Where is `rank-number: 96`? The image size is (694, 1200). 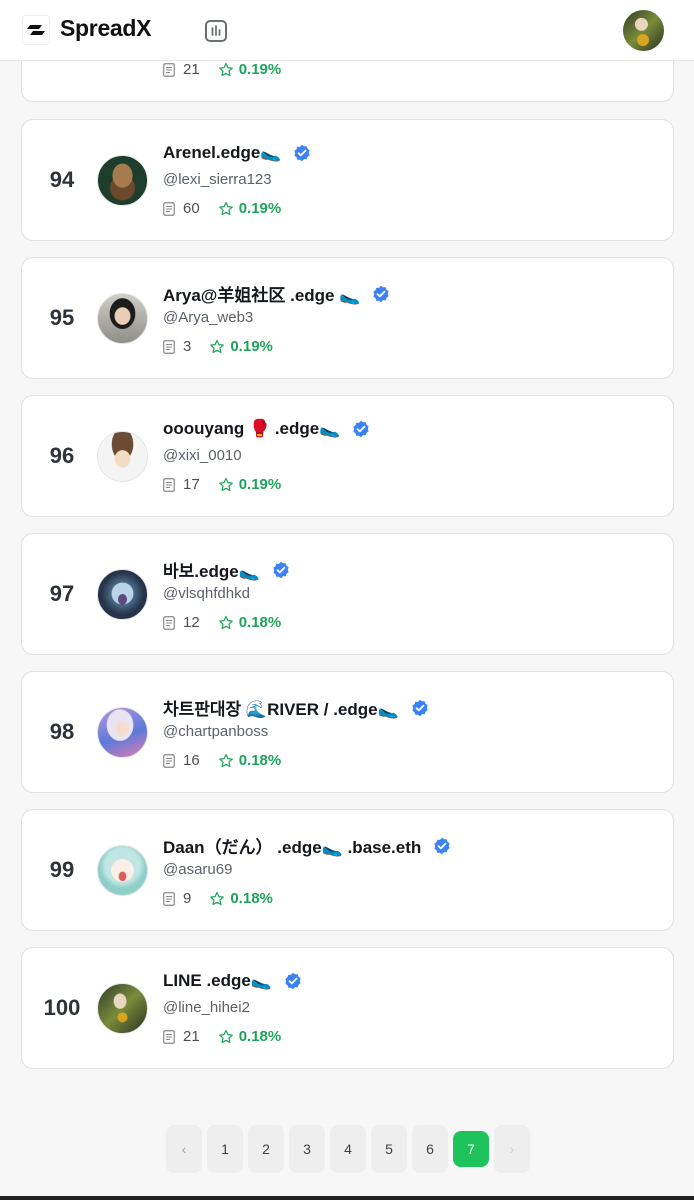 rank-number: 96 is located at coordinates (62, 455).